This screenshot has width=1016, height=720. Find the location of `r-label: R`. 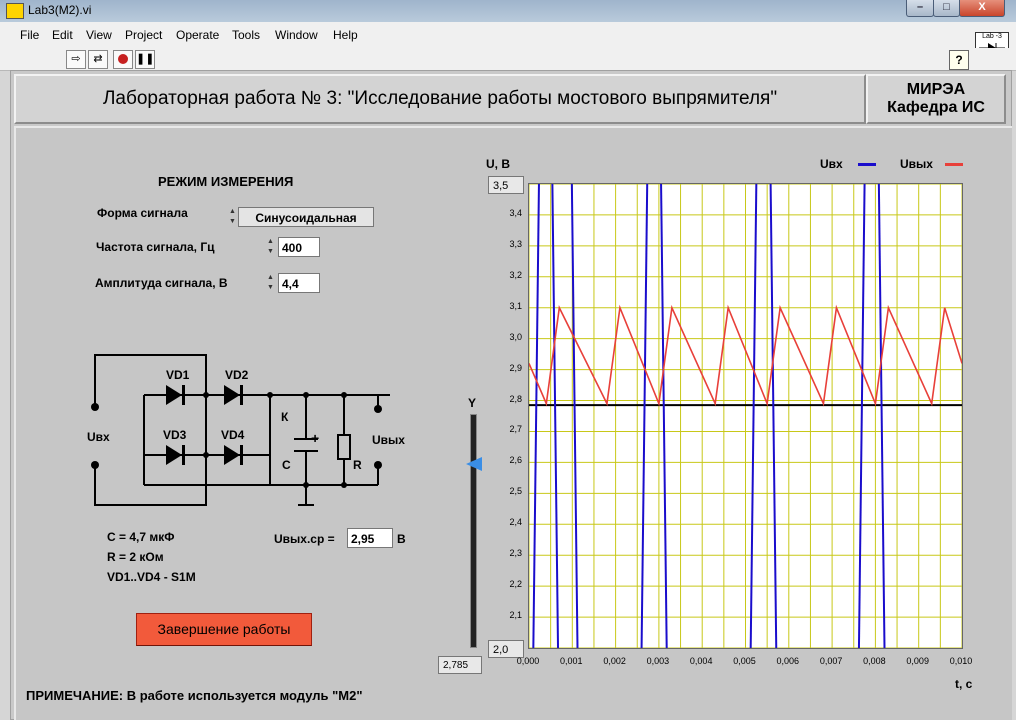

r-label: R is located at coordinates (357, 465).